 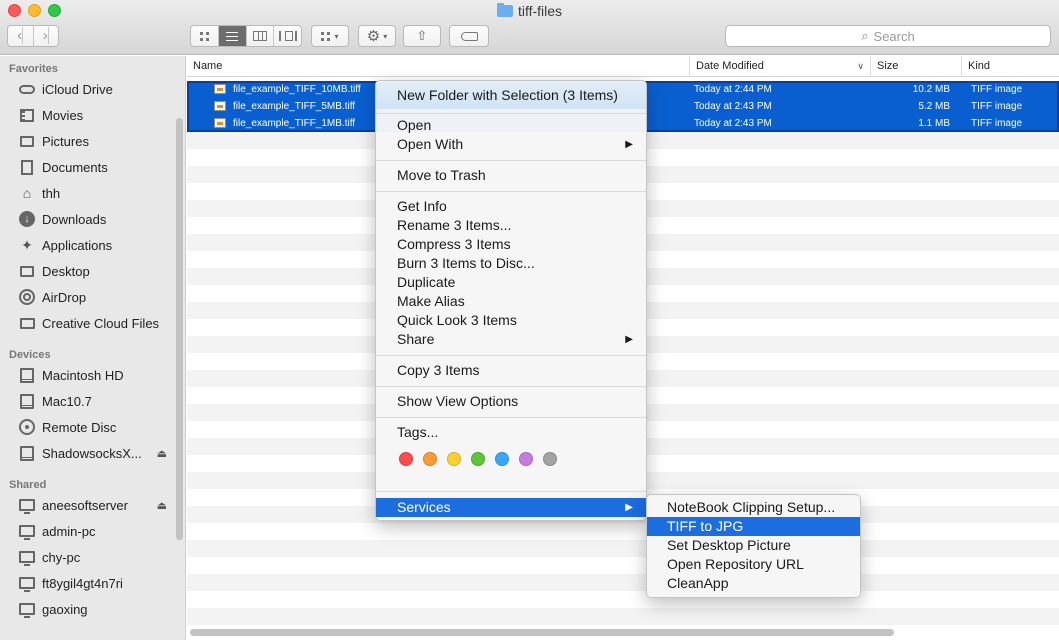 I want to click on menu-item-open-with: Open With ▶, so click(x=511, y=144).